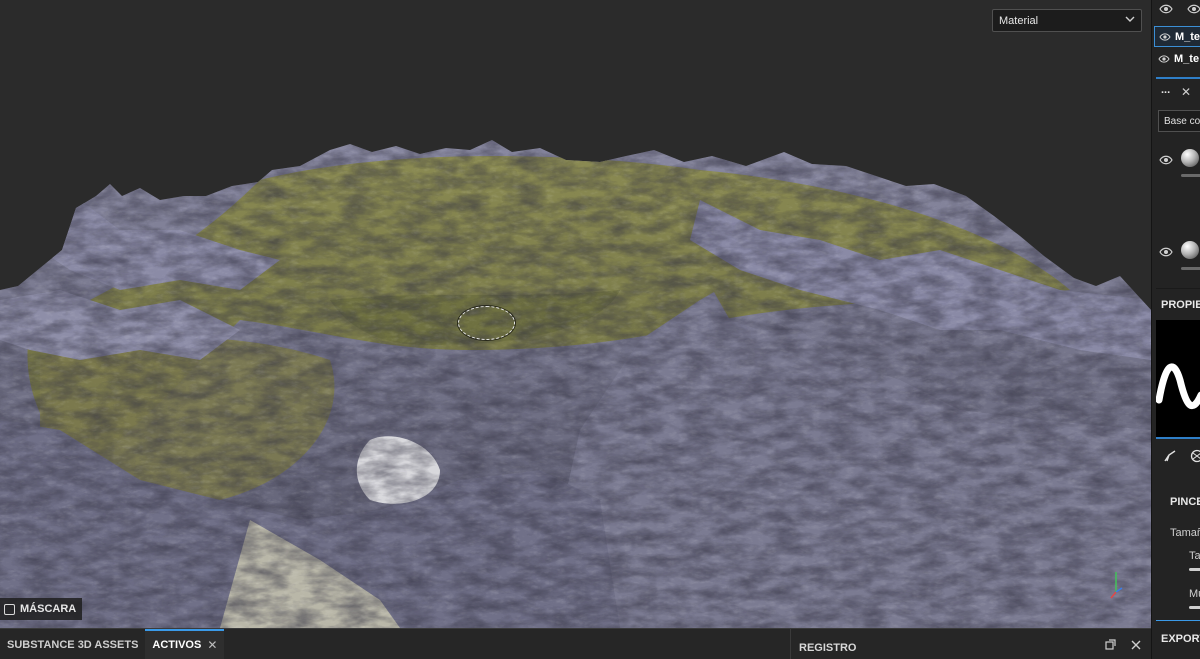  I want to click on size-sub-label: Ta, so click(1194, 556).